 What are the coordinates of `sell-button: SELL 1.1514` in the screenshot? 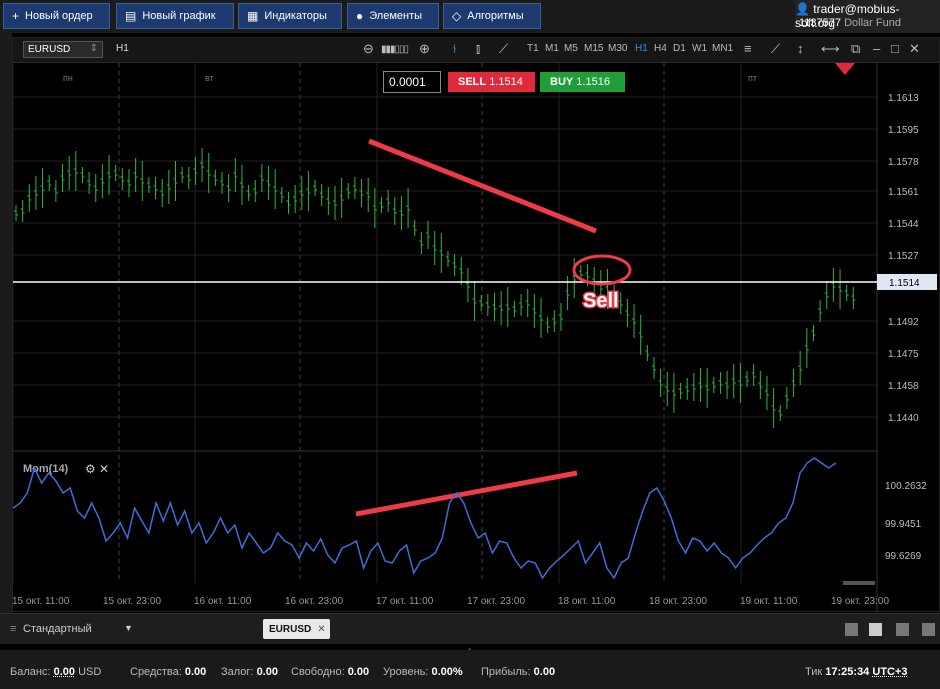 It's located at (491, 82).